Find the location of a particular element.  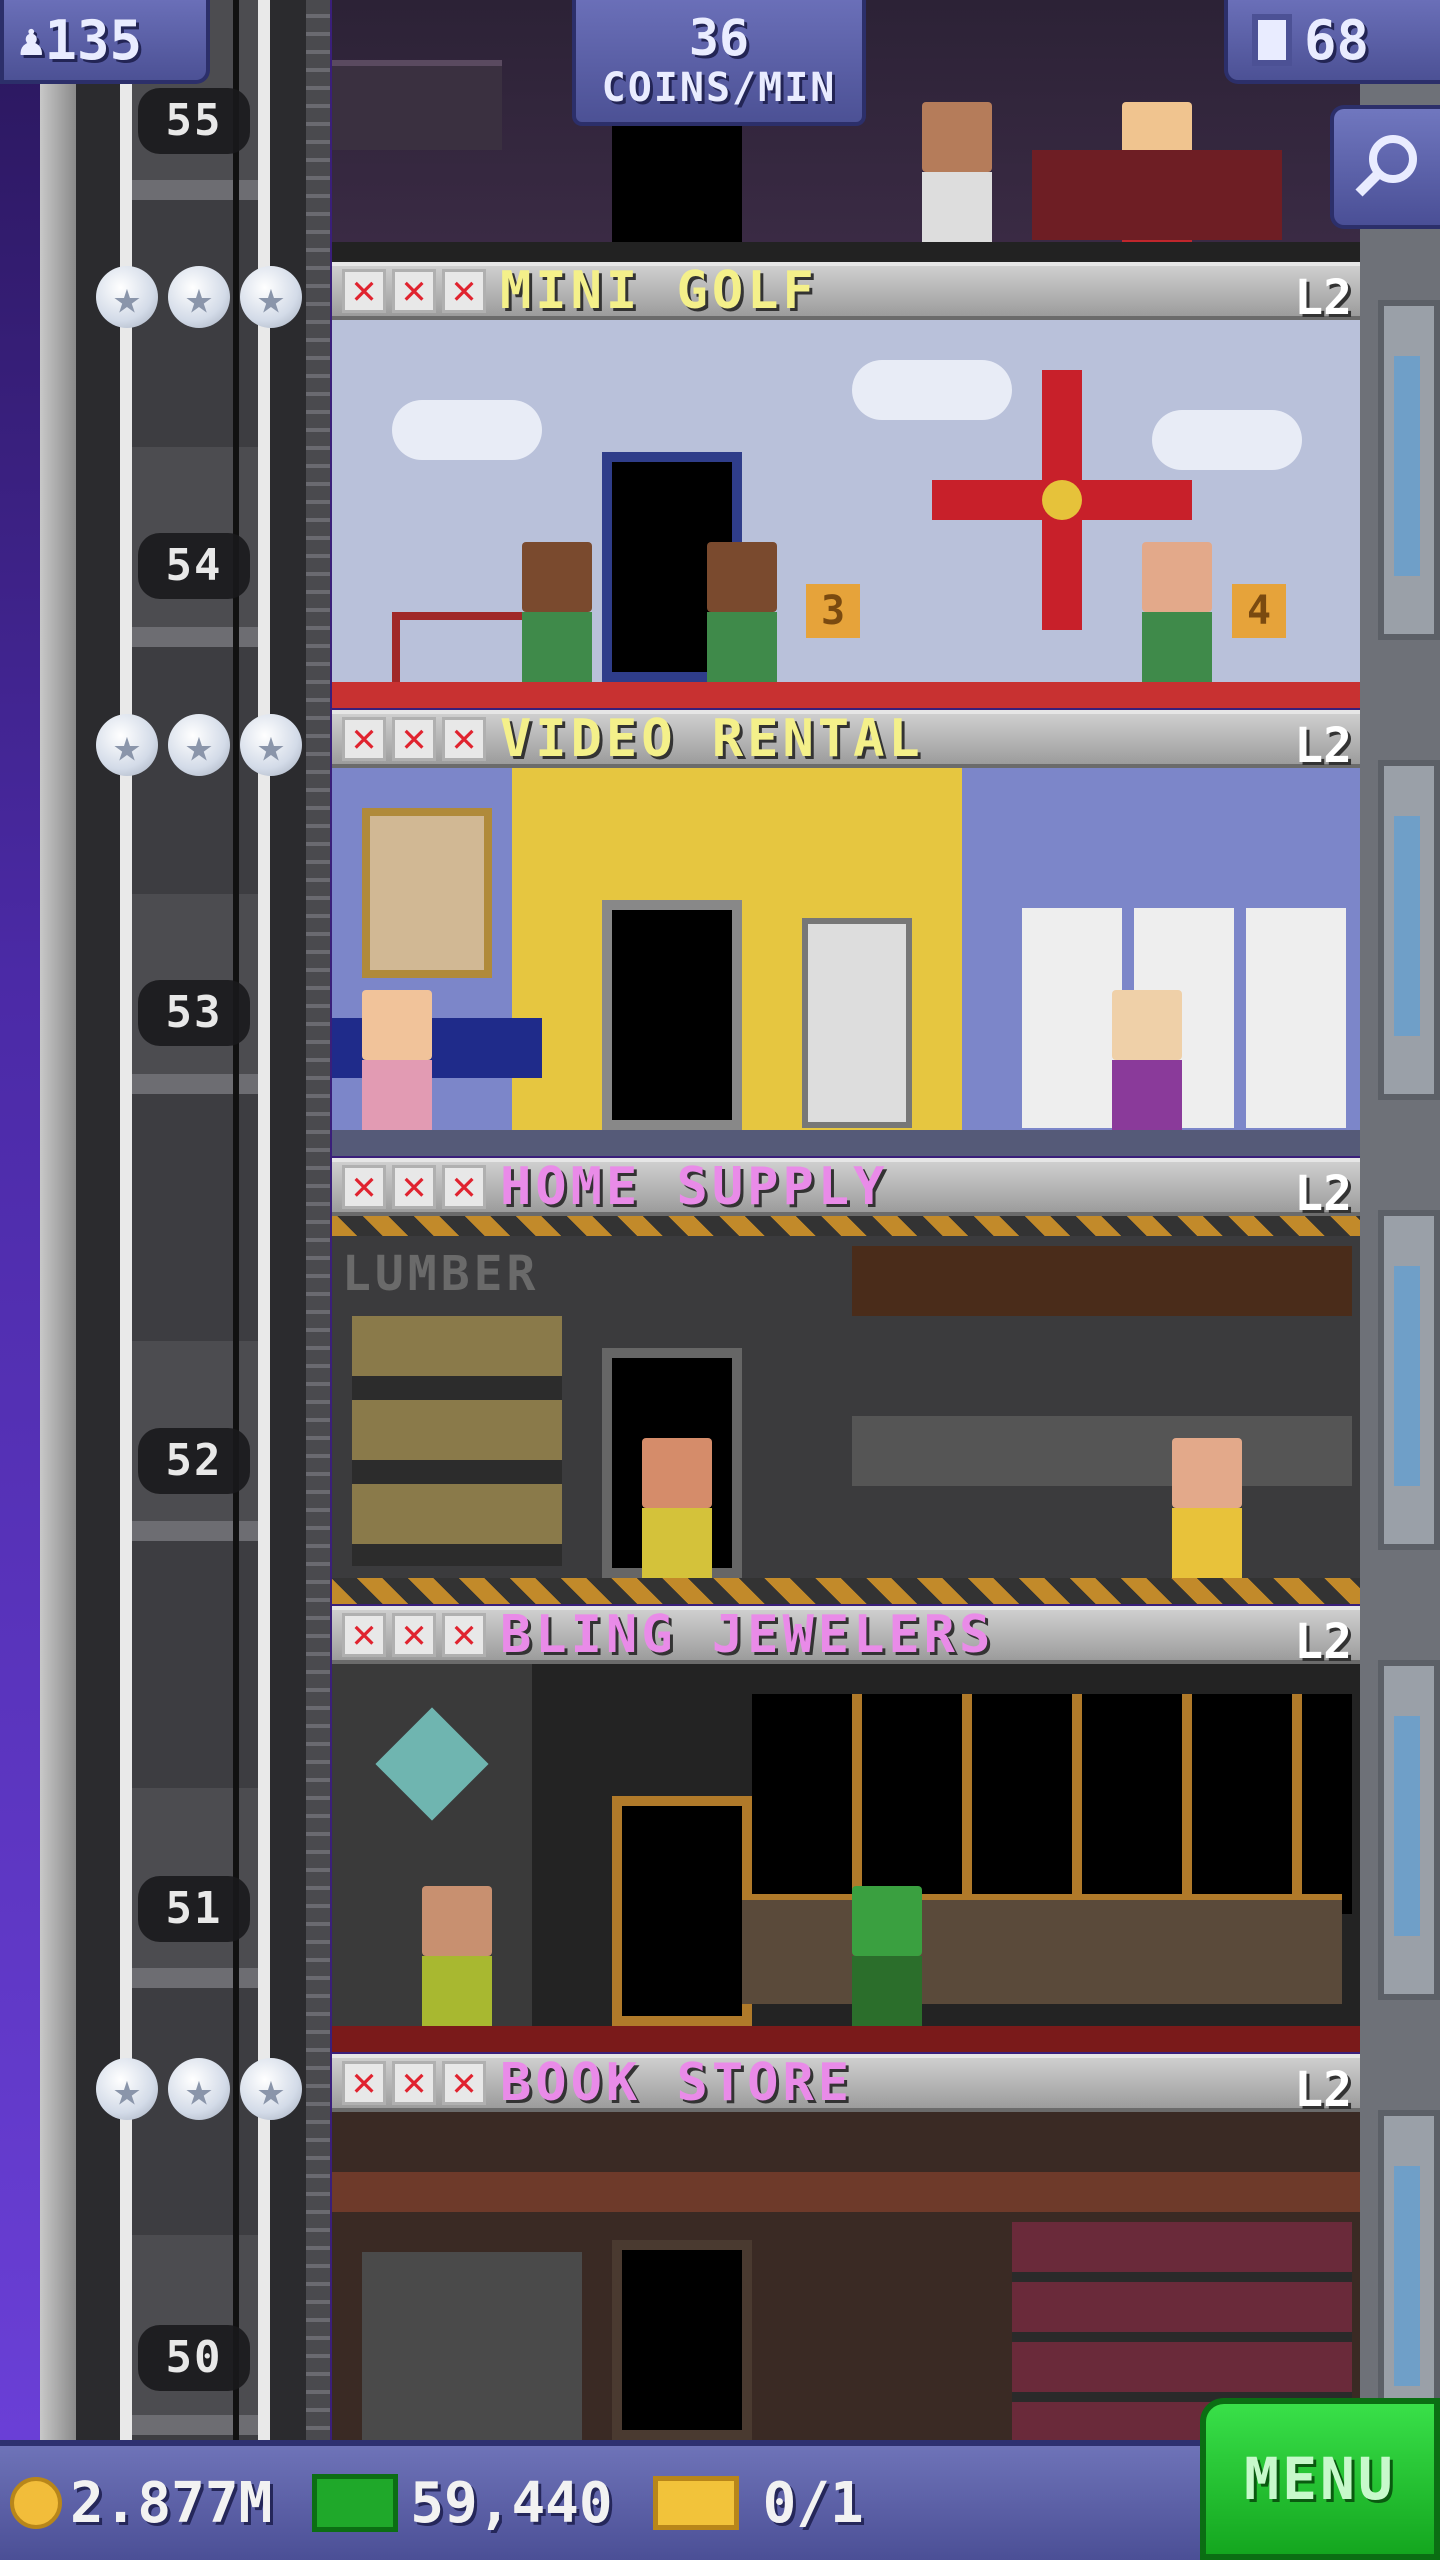

coins-per-min-value: 36 is located at coordinates (719, 38).